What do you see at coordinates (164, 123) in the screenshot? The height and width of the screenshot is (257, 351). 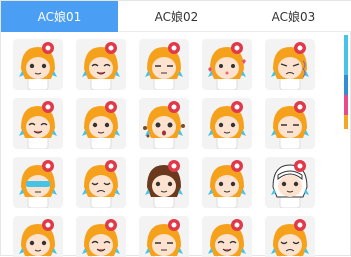 I see `sticker-shock-dots` at bounding box center [164, 123].